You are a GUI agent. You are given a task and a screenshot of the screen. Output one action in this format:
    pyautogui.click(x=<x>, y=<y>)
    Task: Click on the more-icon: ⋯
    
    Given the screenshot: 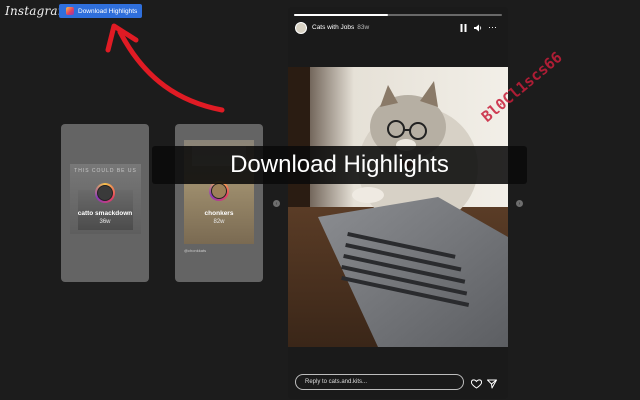 What is the action you would take?
    pyautogui.click(x=492, y=27)
    